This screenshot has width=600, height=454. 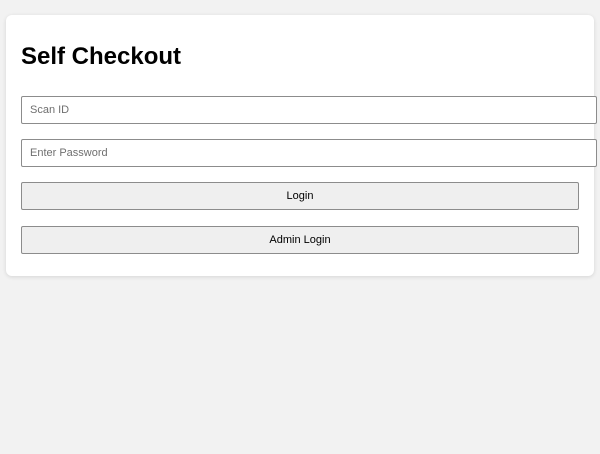 I want to click on admin-login-button: Admin Login, so click(x=300, y=240).